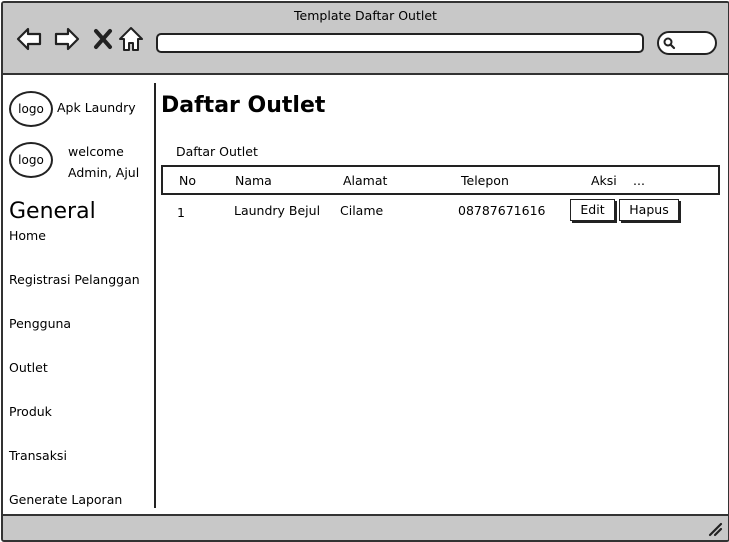 This screenshot has width=729, height=542. What do you see at coordinates (592, 210) in the screenshot?
I see `edit-button: Edit` at bounding box center [592, 210].